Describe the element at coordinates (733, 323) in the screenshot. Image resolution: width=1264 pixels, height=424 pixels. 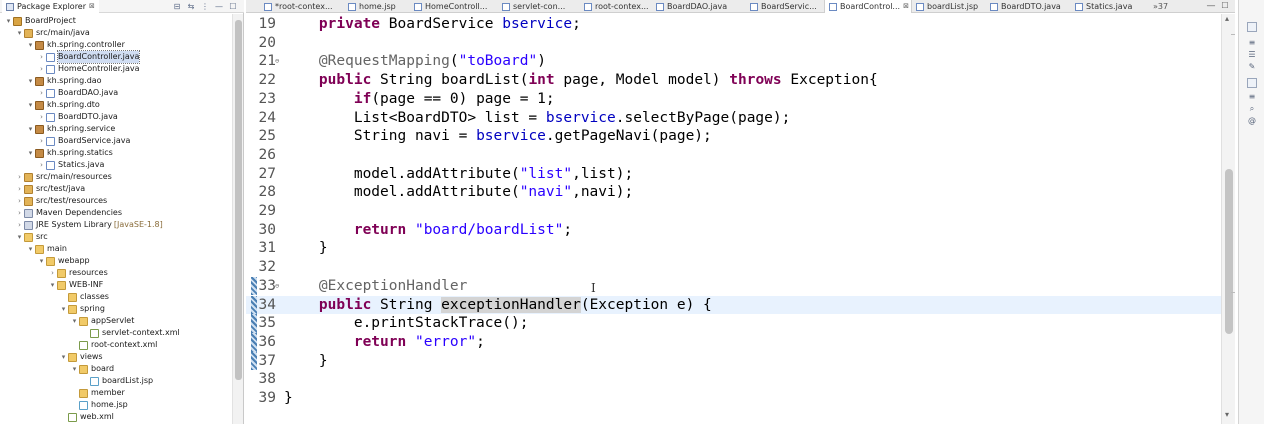
I see `code-line: 35 e.printStackTrace();` at that location.